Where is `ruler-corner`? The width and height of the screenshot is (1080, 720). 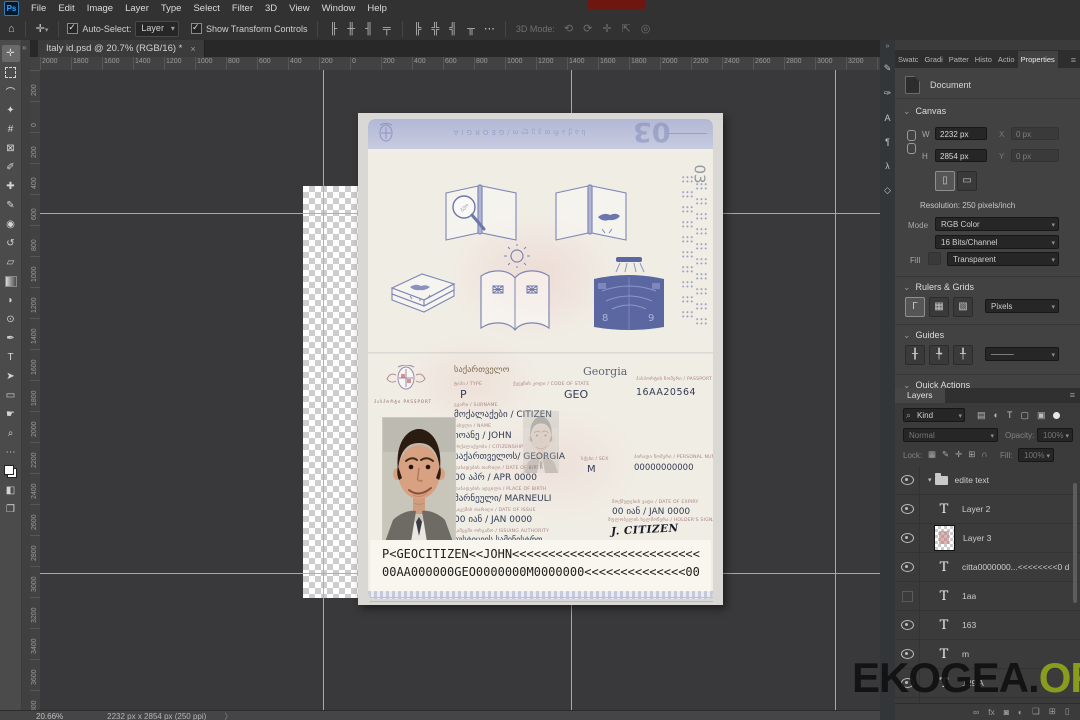
ruler-corner is located at coordinates (35, 64).